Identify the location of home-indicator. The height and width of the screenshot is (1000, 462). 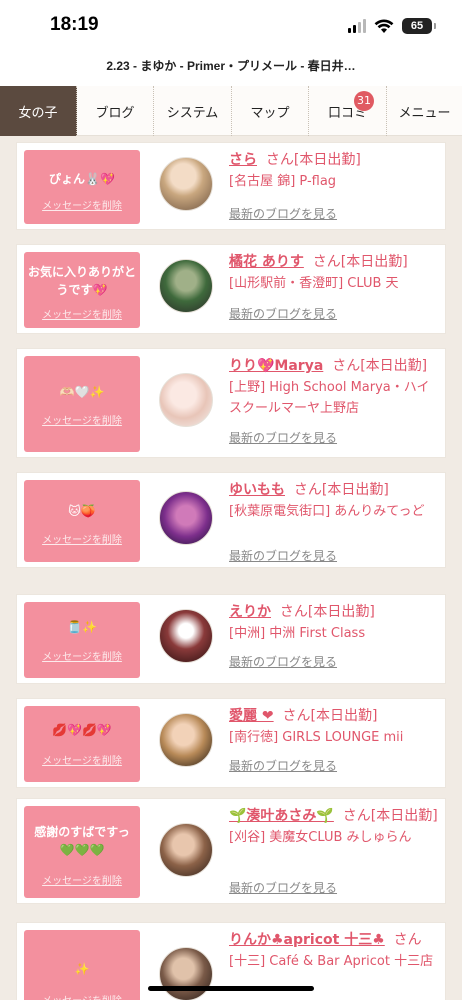
(231, 988).